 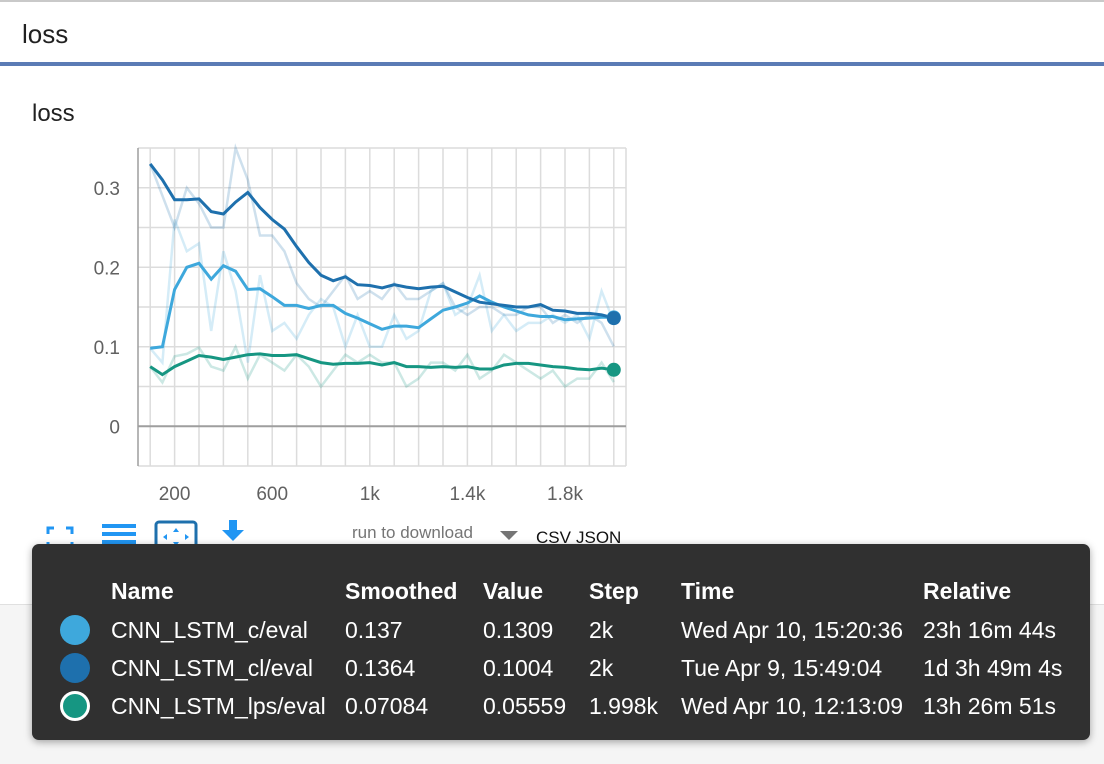 What do you see at coordinates (107, 189) in the screenshot?
I see `y-tick-label: 0.3` at bounding box center [107, 189].